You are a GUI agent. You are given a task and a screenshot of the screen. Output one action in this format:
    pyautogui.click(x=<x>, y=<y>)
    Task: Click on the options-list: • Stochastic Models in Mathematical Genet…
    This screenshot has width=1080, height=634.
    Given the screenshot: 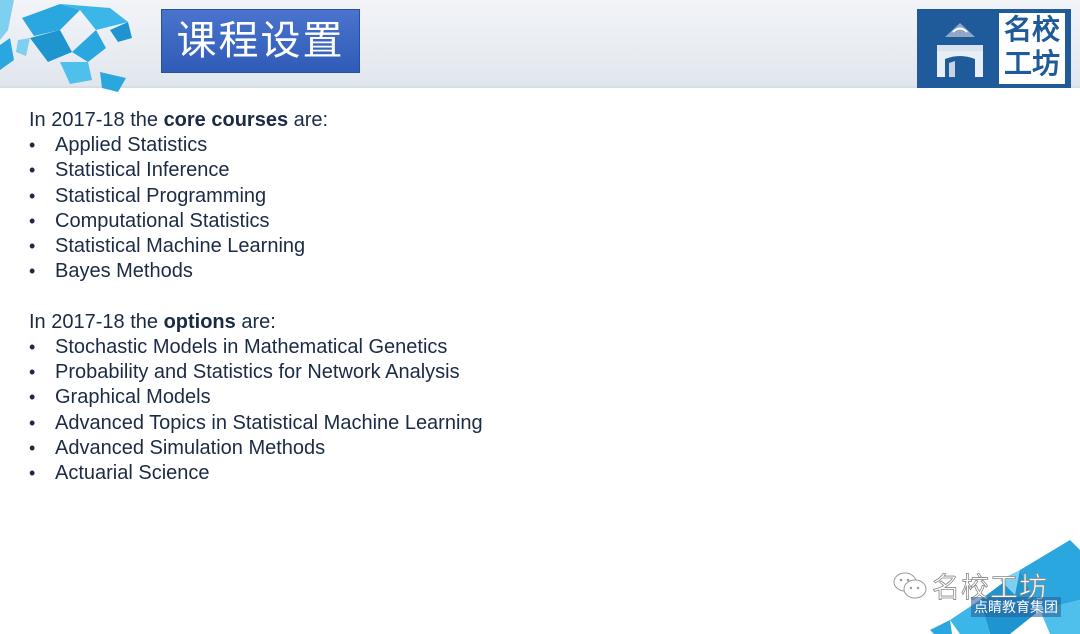 What is the action you would take?
    pyautogui.click(x=256, y=411)
    